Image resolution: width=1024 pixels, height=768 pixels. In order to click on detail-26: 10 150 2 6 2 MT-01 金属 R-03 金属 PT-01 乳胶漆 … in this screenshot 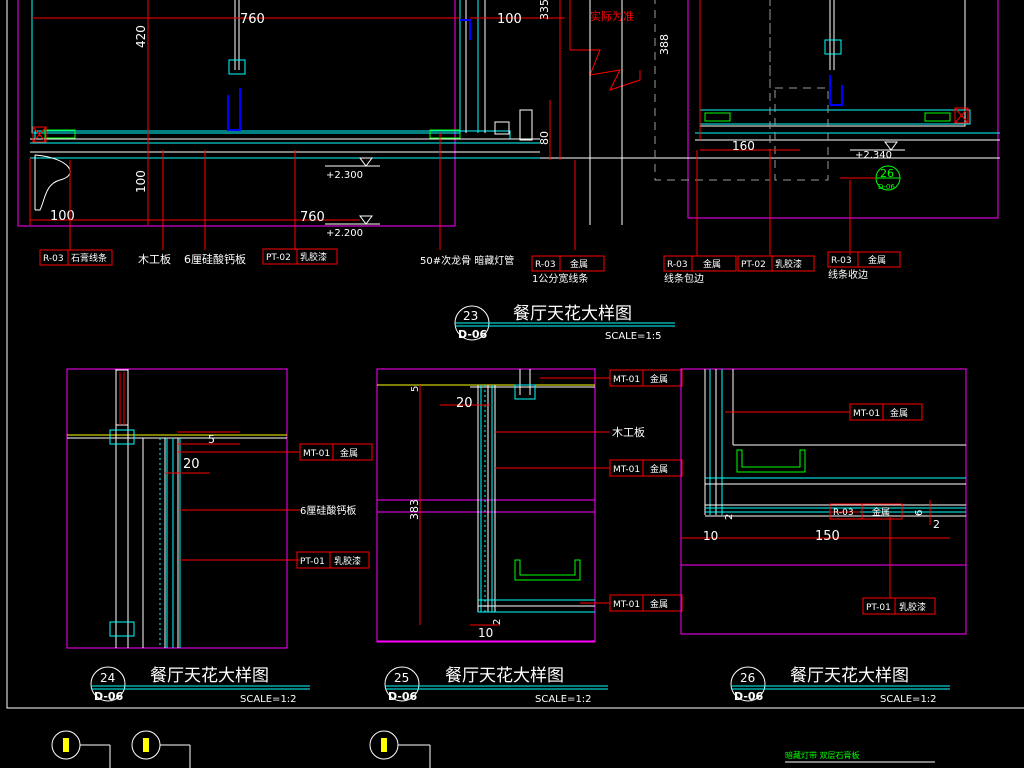, I will do `click(823, 536)`.